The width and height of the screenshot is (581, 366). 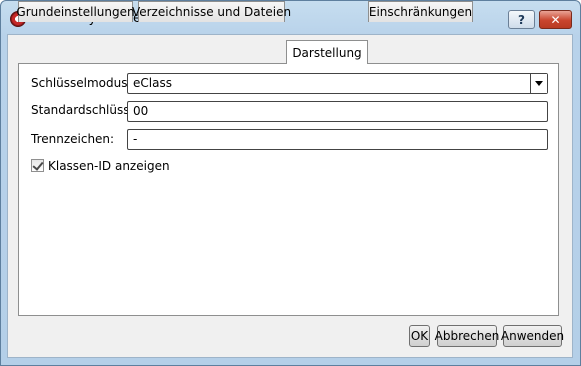 I want to click on show-class-id-label: Klassen-ID anzeigen, so click(x=109, y=166).